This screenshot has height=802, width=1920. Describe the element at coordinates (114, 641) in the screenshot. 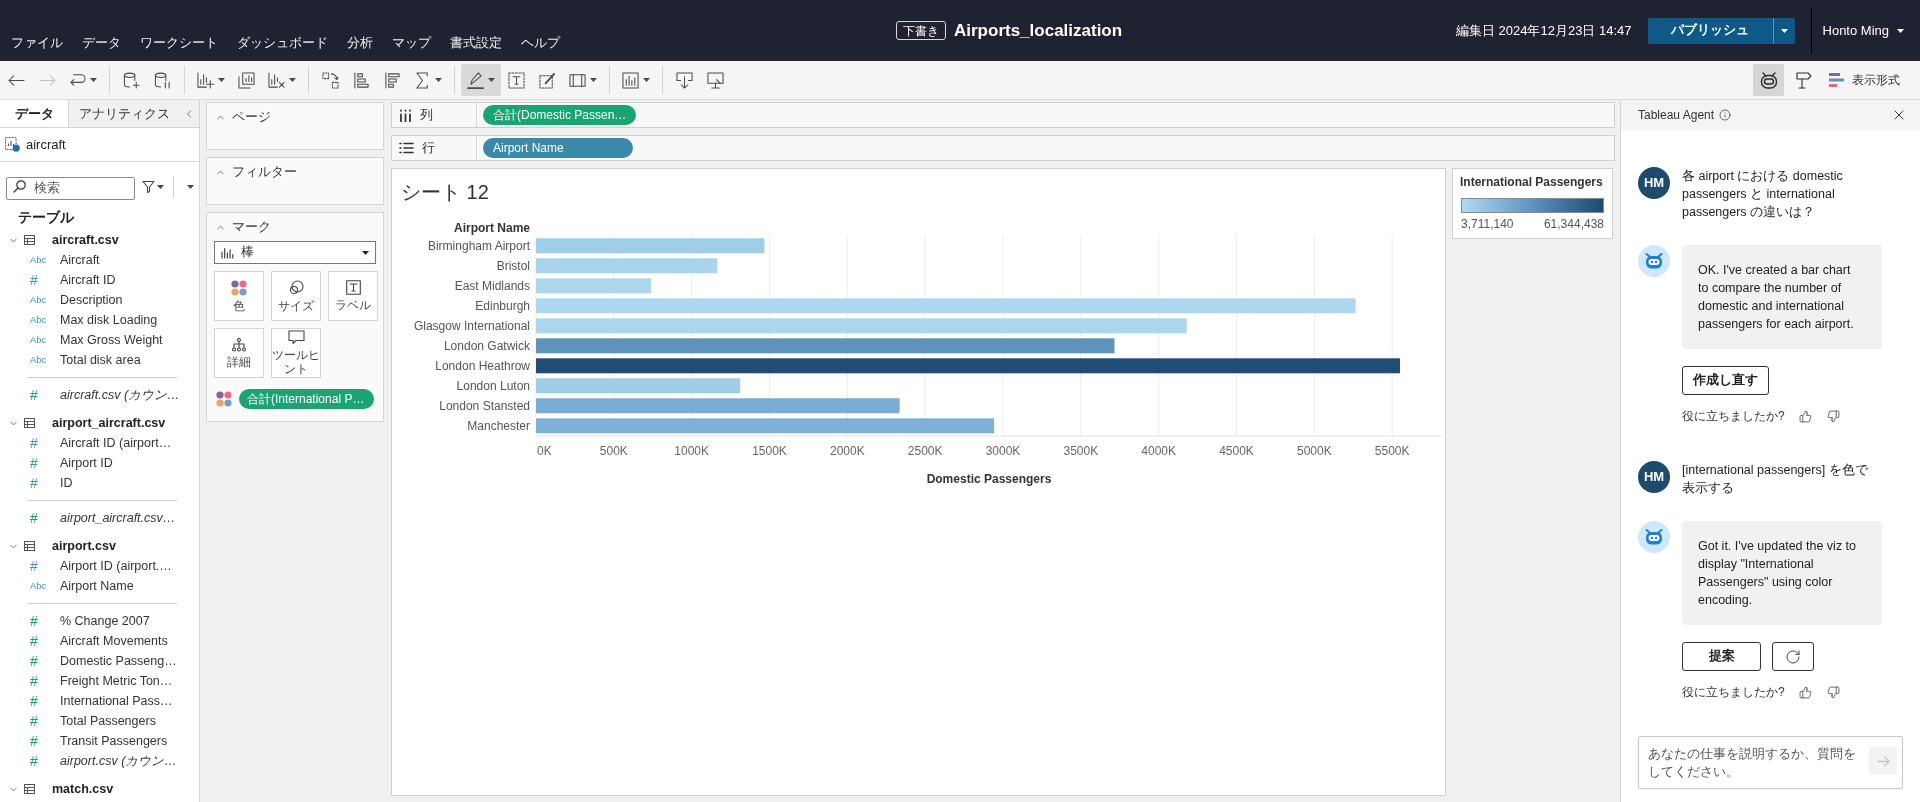

I see `field-name: Aircraft Movements` at that location.